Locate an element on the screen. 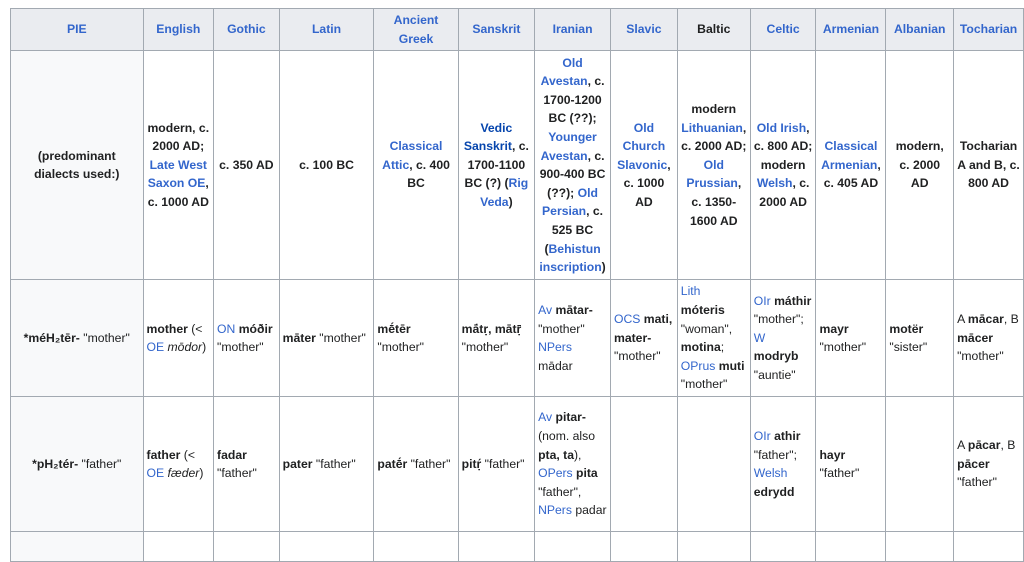 The image size is (1024, 562). header-tocharian: Tocharian is located at coordinates (988, 29).